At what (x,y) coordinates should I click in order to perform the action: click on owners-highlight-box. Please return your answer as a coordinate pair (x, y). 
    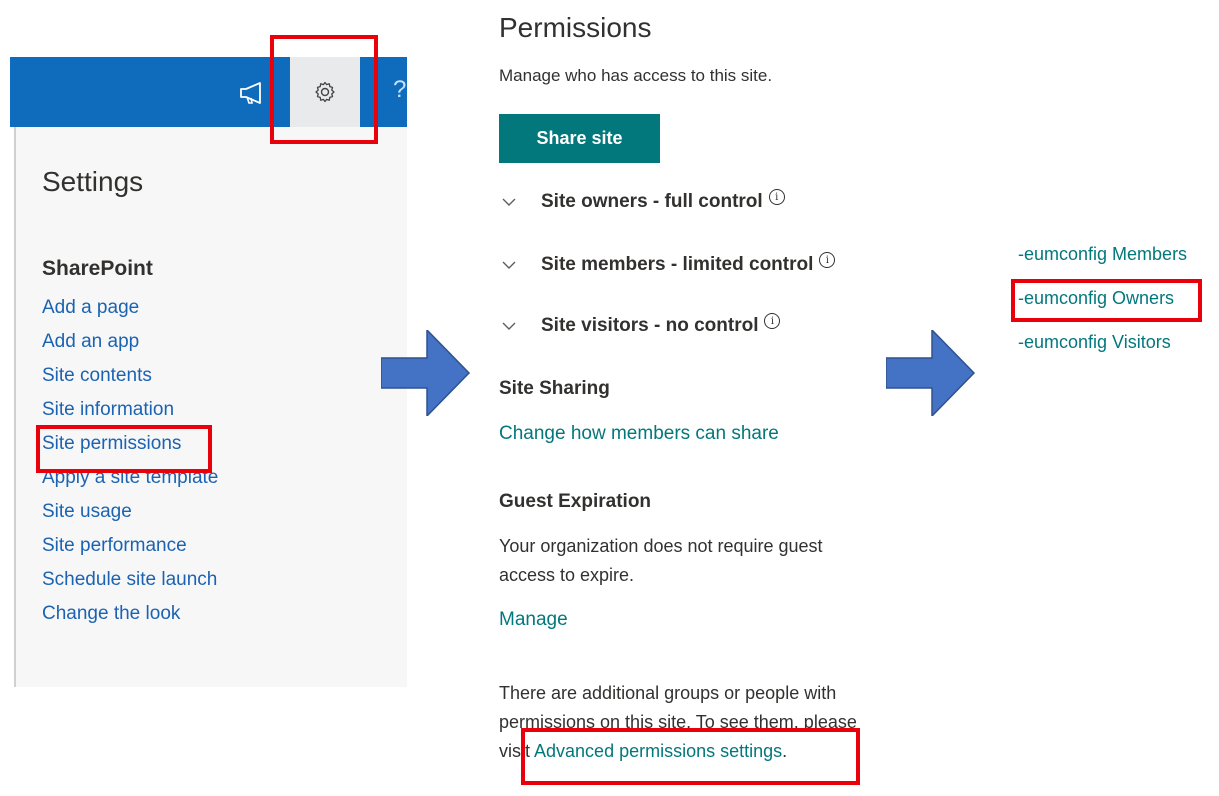
    Looking at the image, I should click on (1106, 300).